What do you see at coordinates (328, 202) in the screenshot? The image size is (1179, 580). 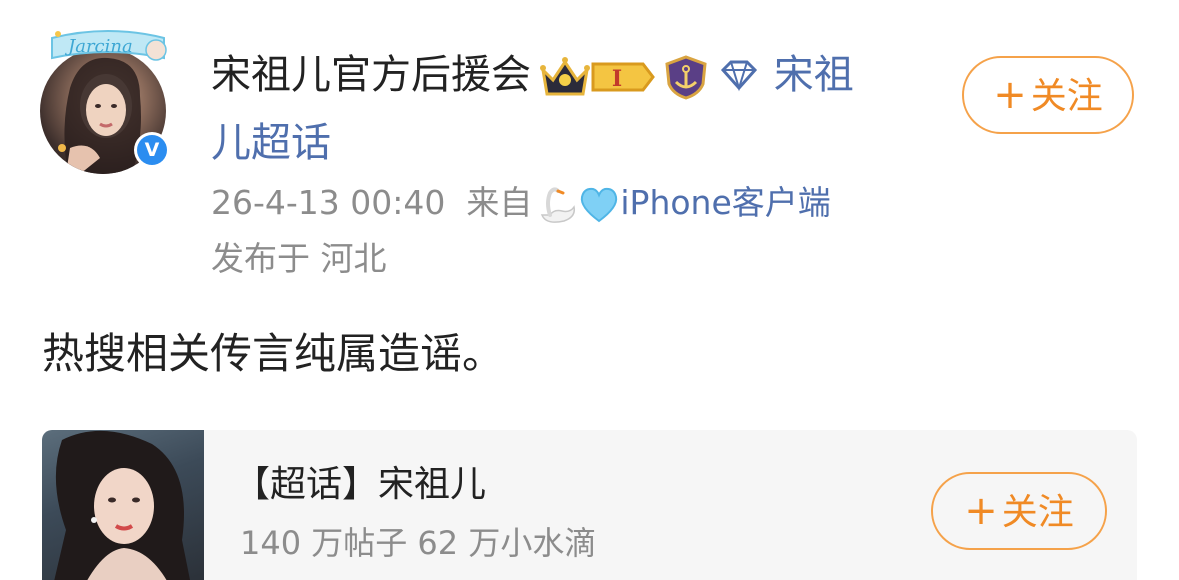 I see `post-timestamp: 26-4-13 00:40` at bounding box center [328, 202].